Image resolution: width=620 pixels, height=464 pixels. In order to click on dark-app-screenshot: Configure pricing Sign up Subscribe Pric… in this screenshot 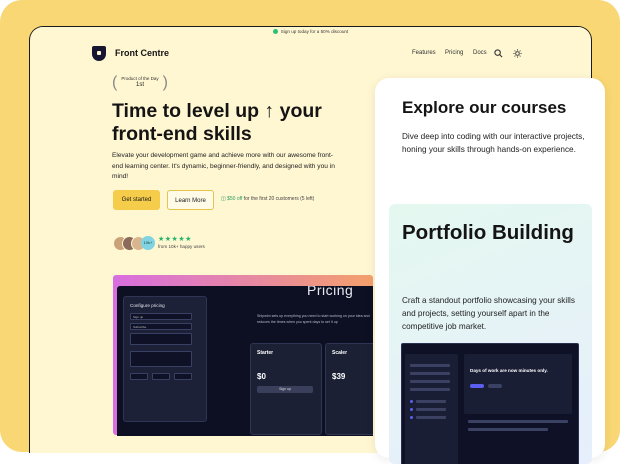, I will do `click(245, 361)`.